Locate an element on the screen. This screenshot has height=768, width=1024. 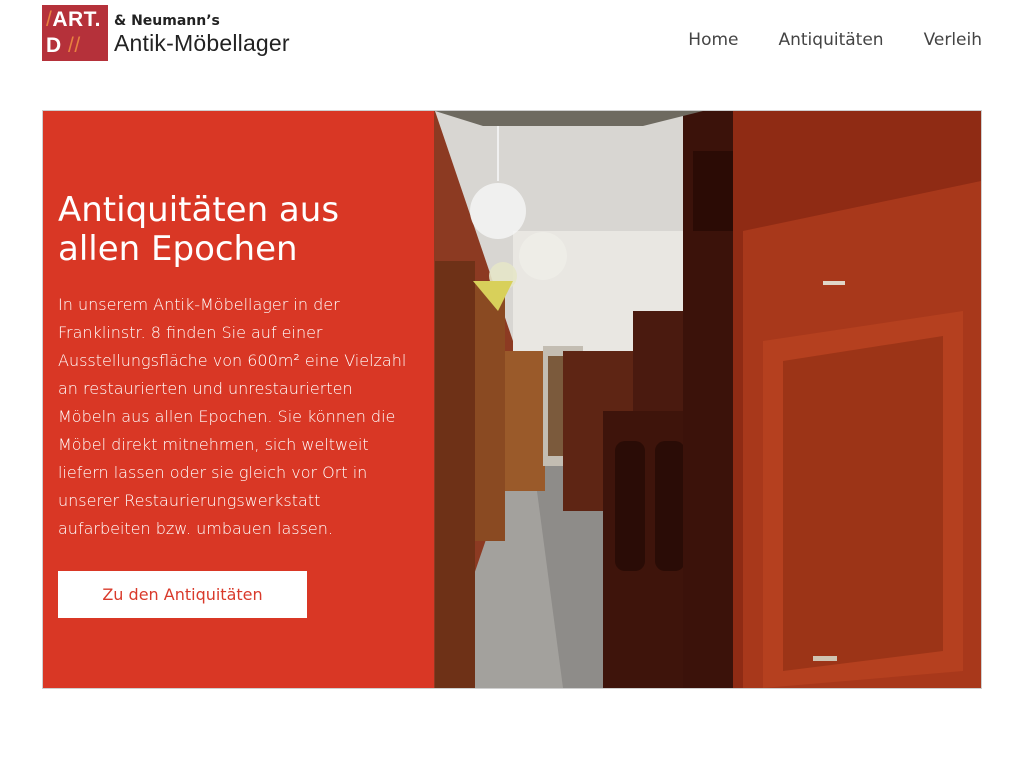
logo-wordmark: & Neumann’s Antik-Möbellager is located at coordinates (202, 33).